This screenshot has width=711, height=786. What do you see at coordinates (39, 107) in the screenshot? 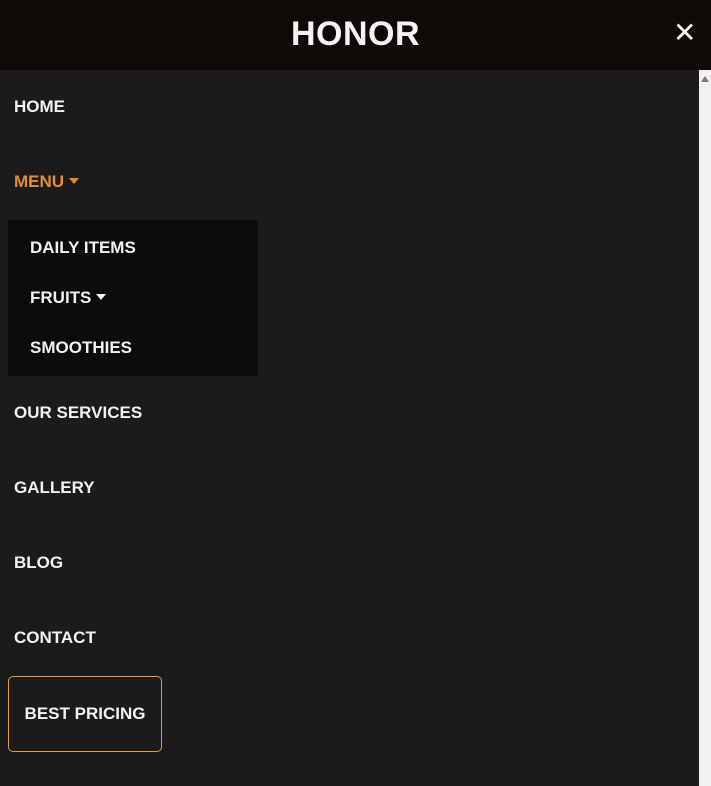
I see `nav-item-home: HOME` at bounding box center [39, 107].